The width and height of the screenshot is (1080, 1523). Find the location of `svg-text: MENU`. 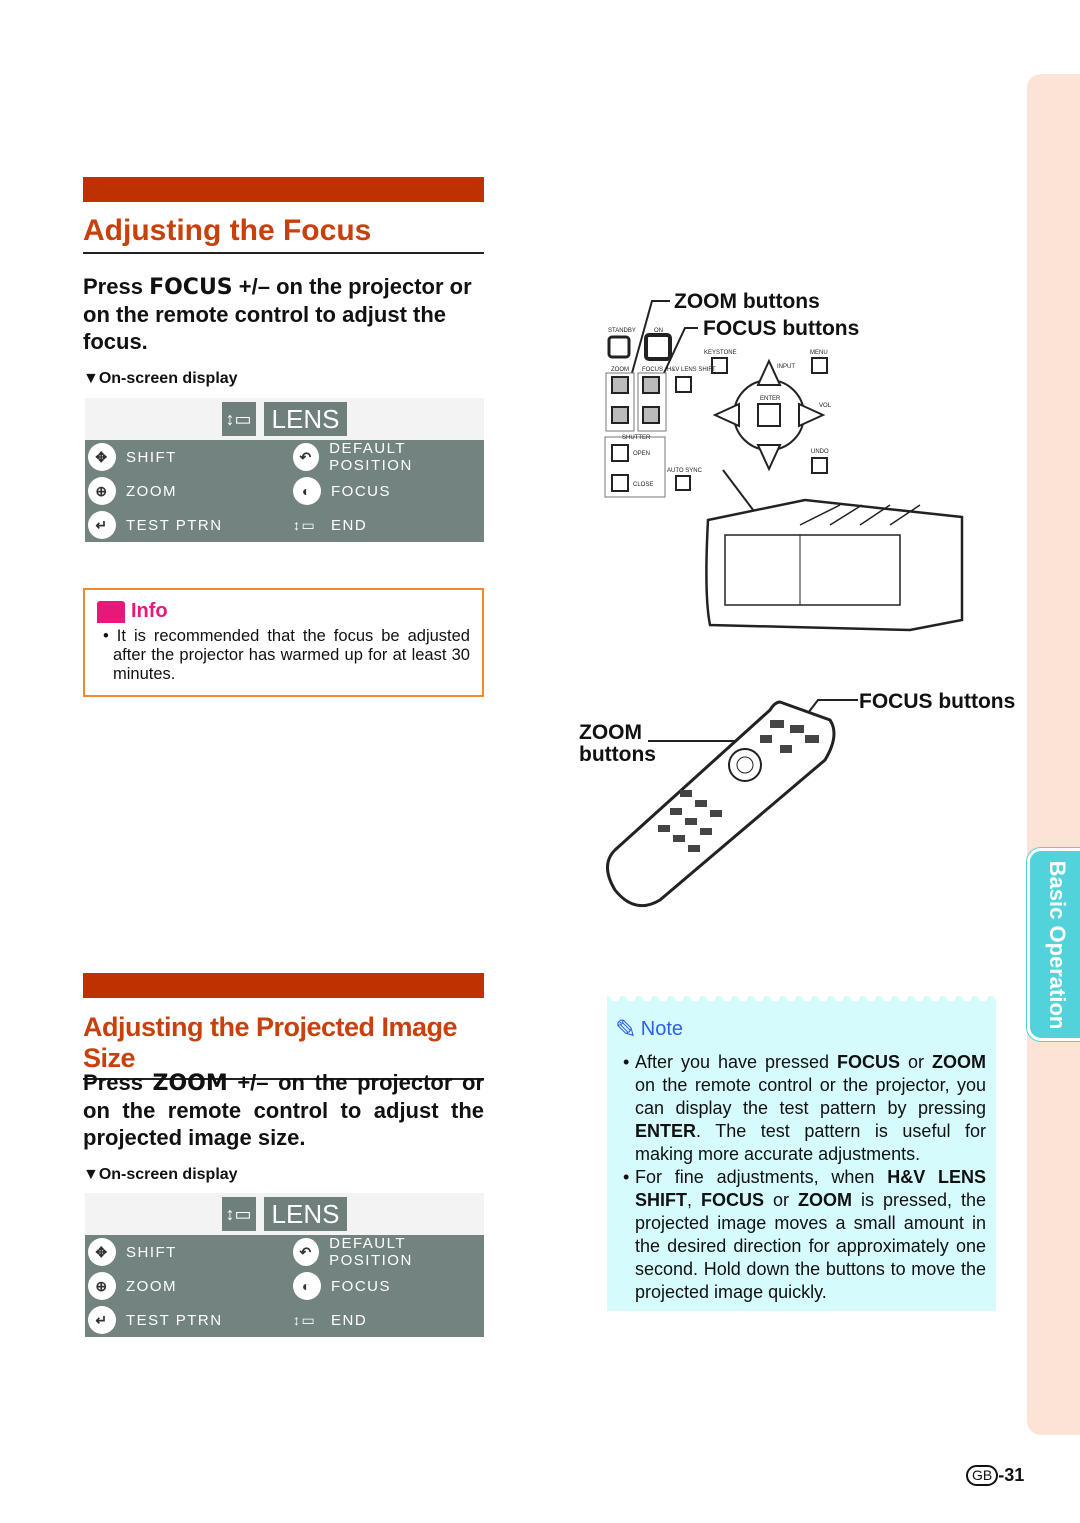

svg-text: MENU is located at coordinates (819, 353).